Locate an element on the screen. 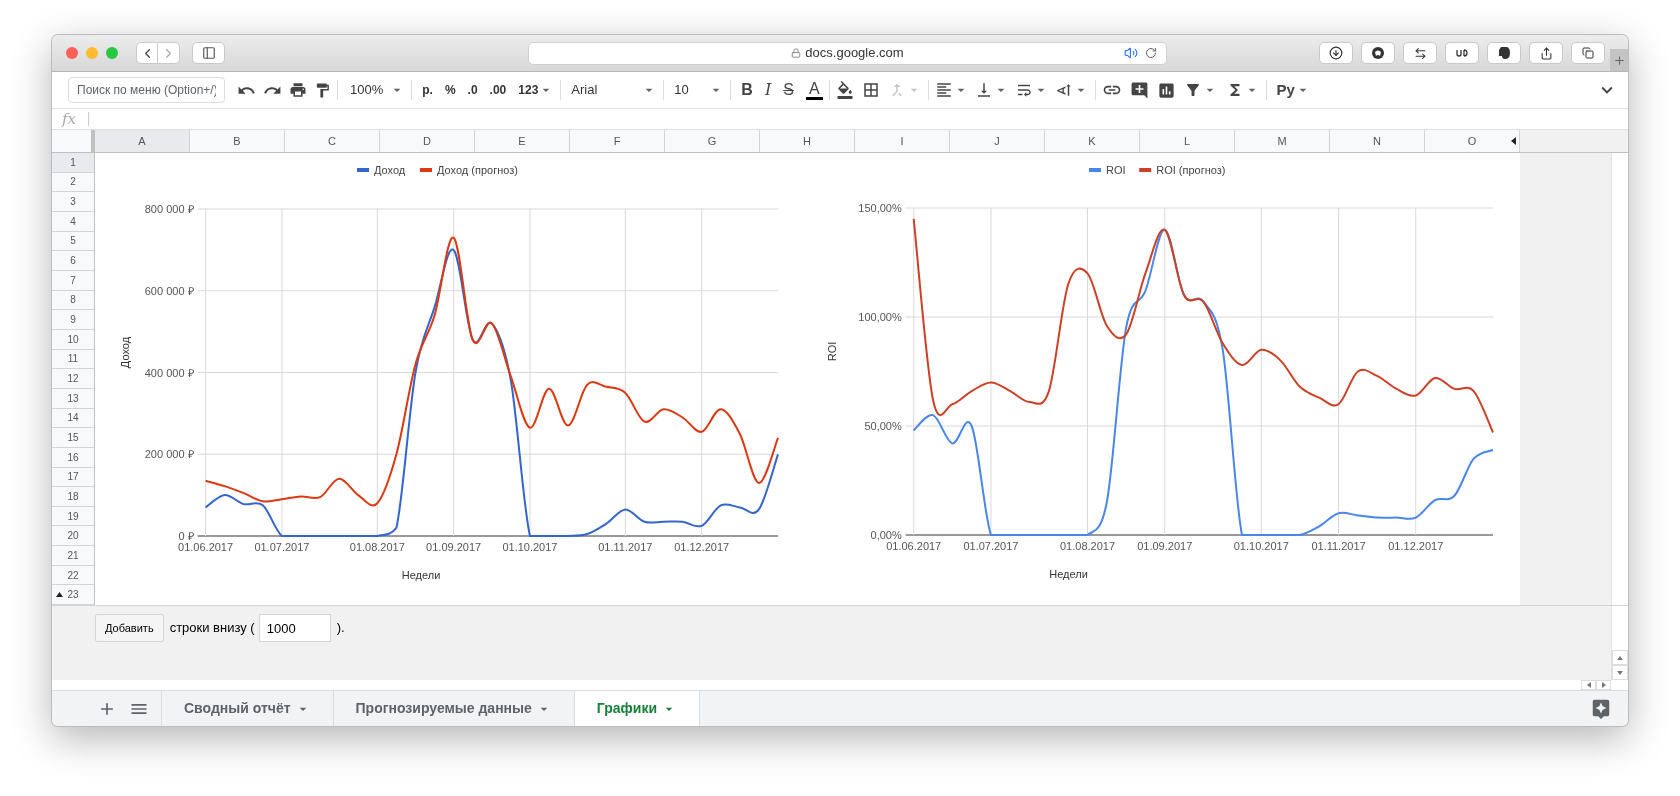 The image size is (1680, 796). row-header: 4 is located at coordinates (73, 221).